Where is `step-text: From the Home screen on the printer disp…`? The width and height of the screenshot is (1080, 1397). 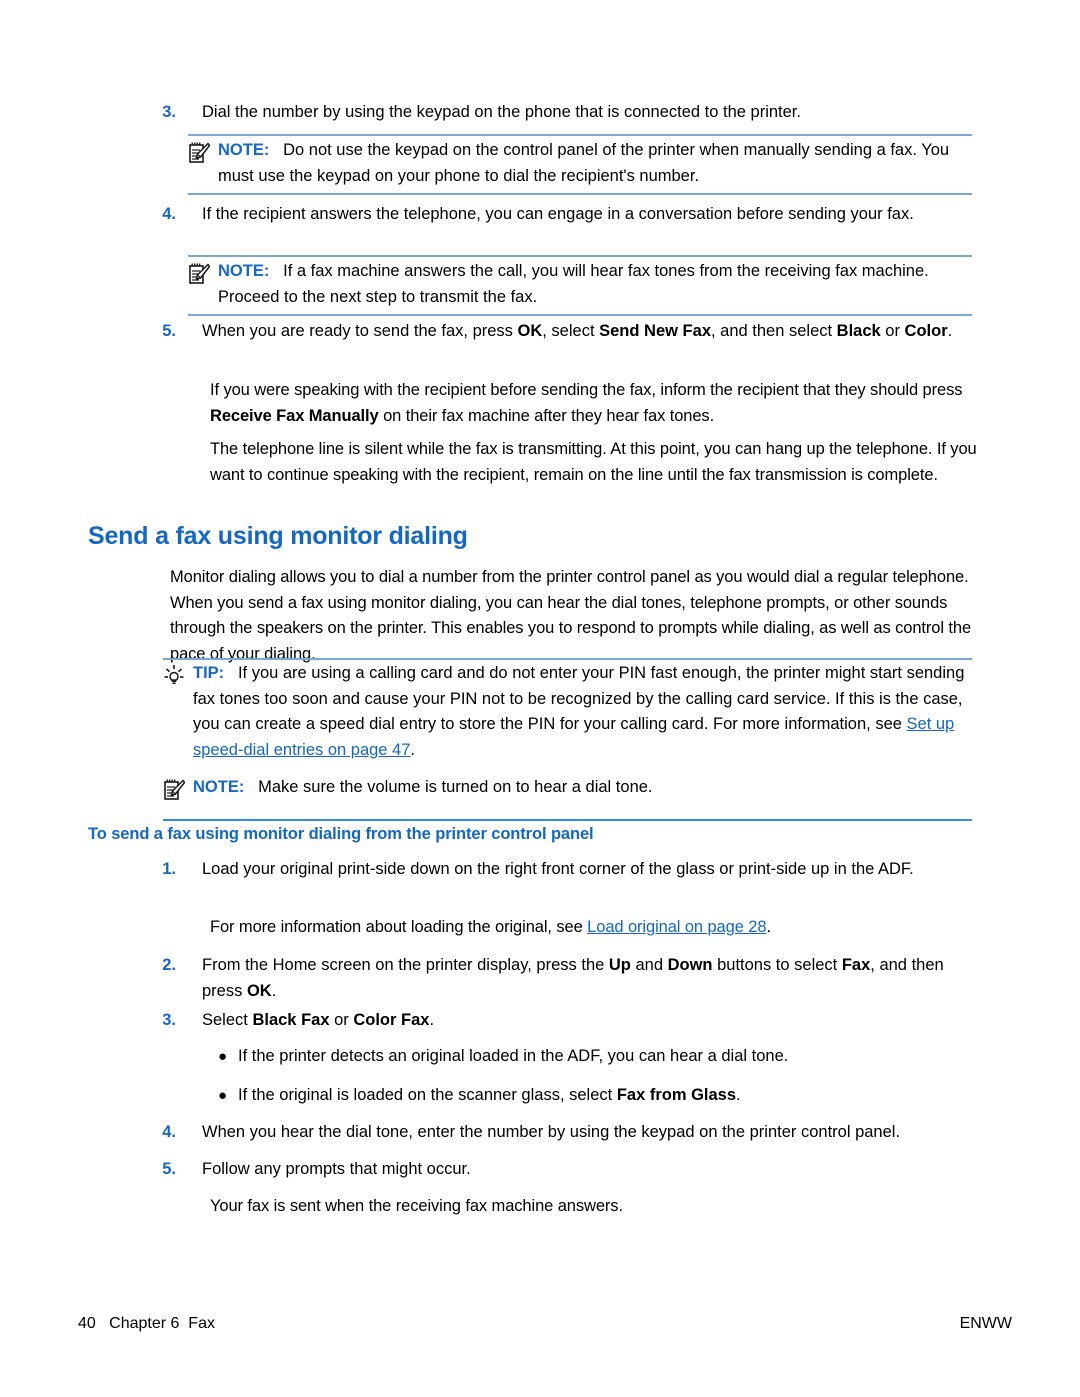 step-text: From the Home screen on the printer disp… is located at coordinates (580, 978).